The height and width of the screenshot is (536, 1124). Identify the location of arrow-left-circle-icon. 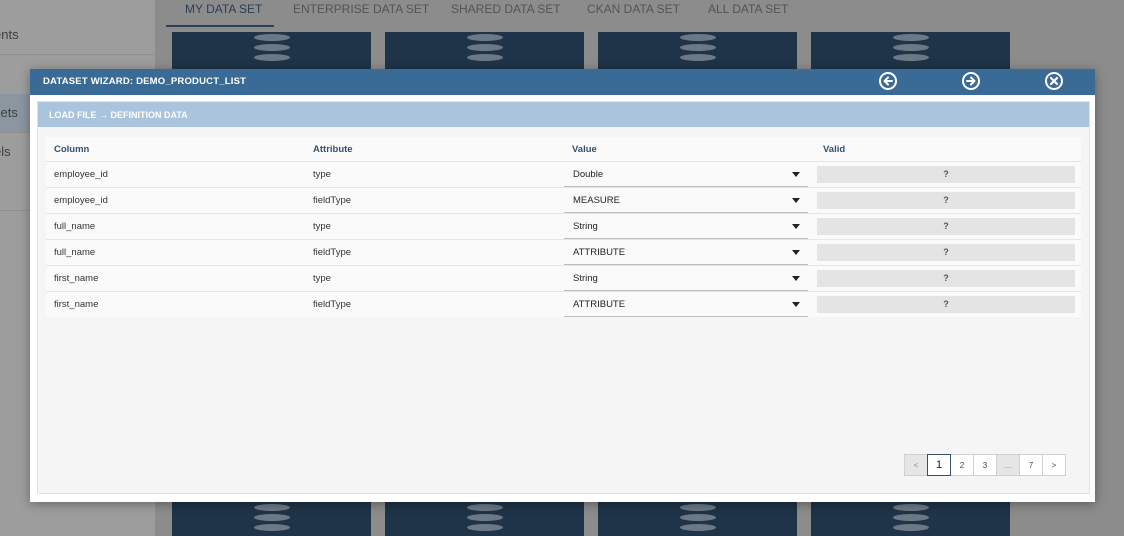
(888, 81).